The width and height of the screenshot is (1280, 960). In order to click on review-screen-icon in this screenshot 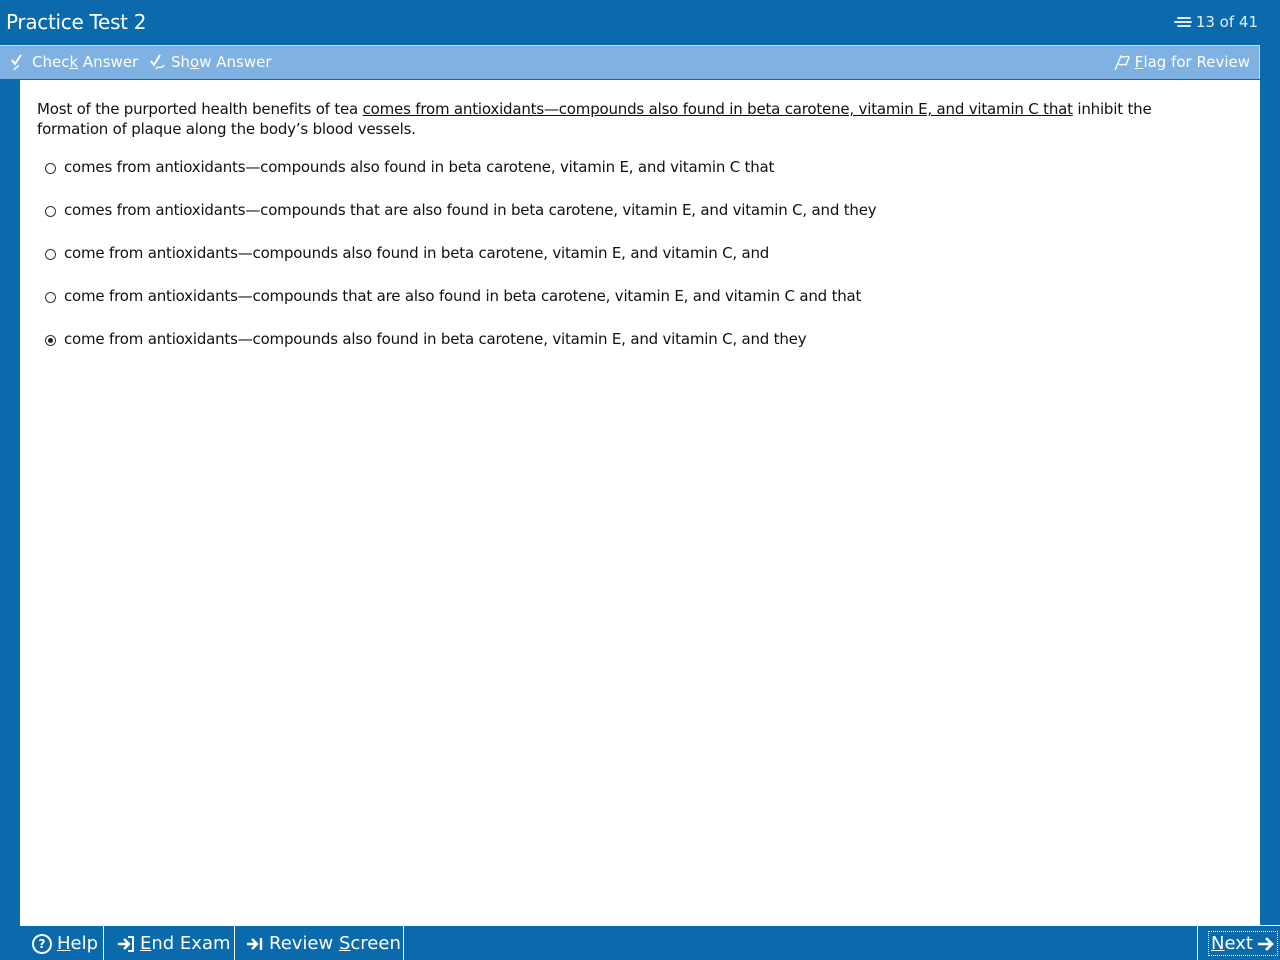, I will do `click(255, 943)`.